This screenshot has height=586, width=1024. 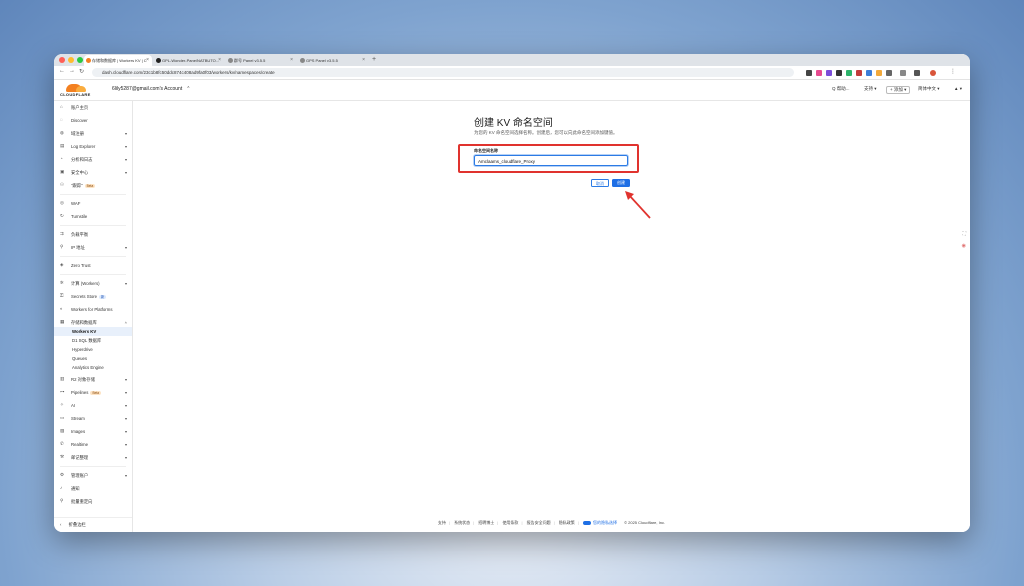 I want to click on footer-link-status: 系统状态, so click(x=462, y=522).